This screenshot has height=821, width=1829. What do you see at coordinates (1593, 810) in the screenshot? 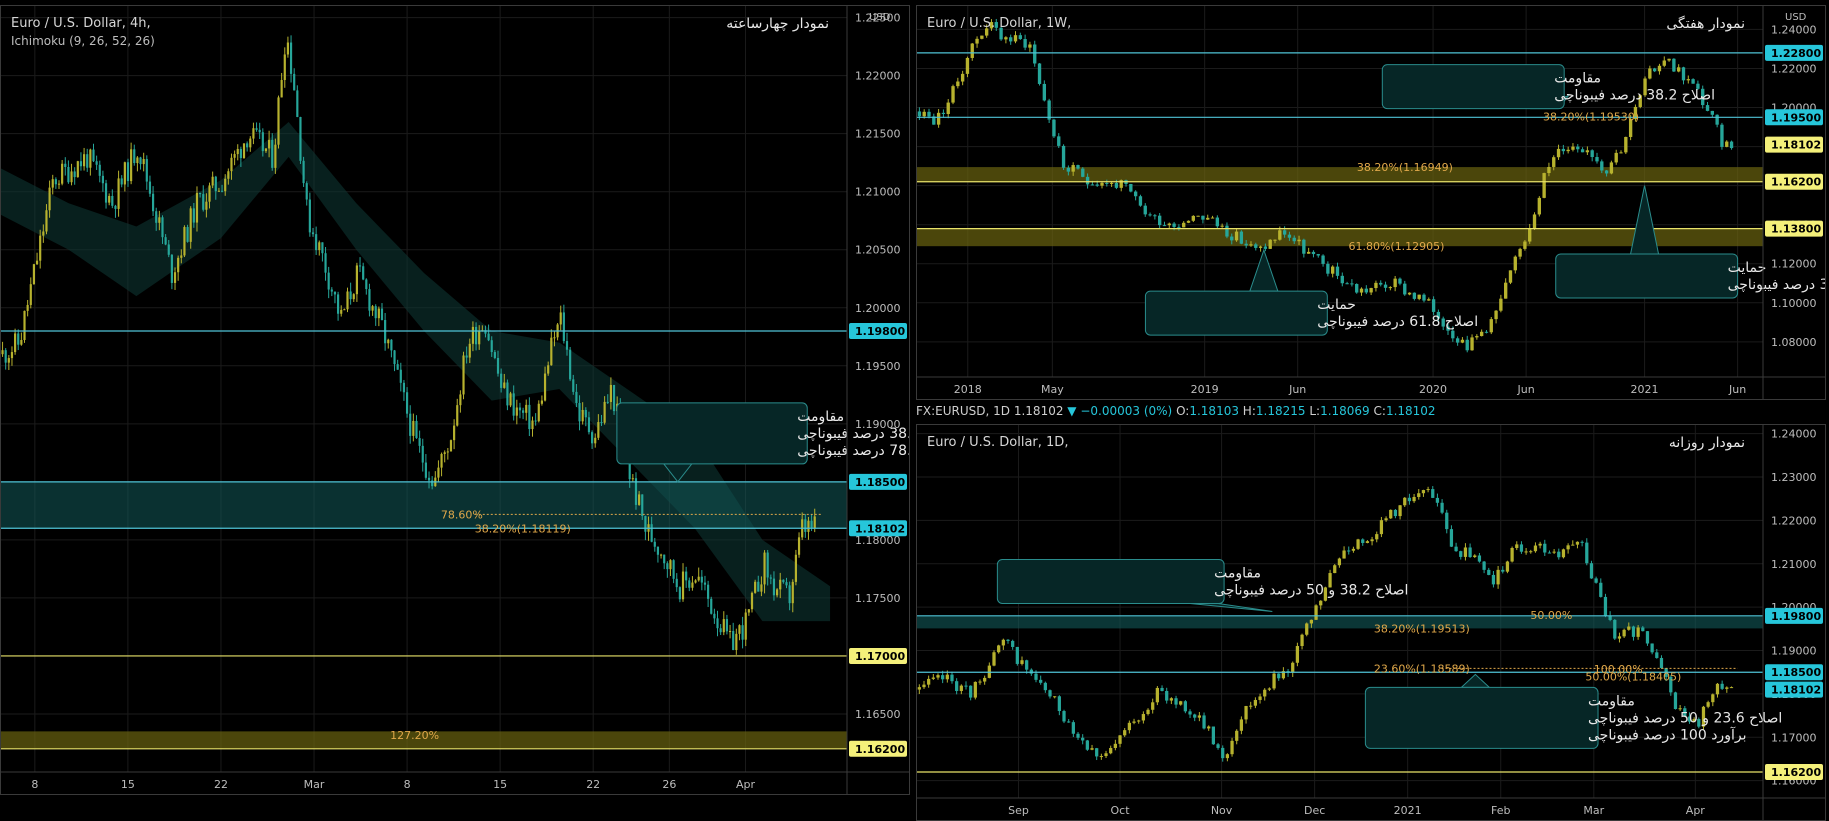
I see `x-tick-label: Mar` at bounding box center [1593, 810].